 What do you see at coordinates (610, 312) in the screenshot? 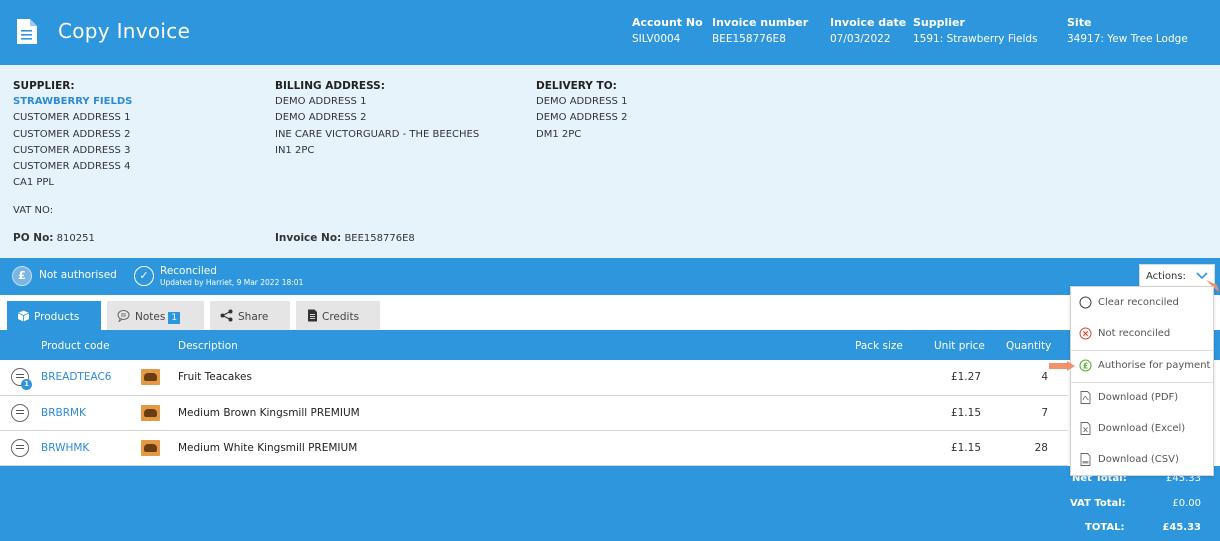
I see `tab-bar: Products Notes 1 Share Credits` at bounding box center [610, 312].